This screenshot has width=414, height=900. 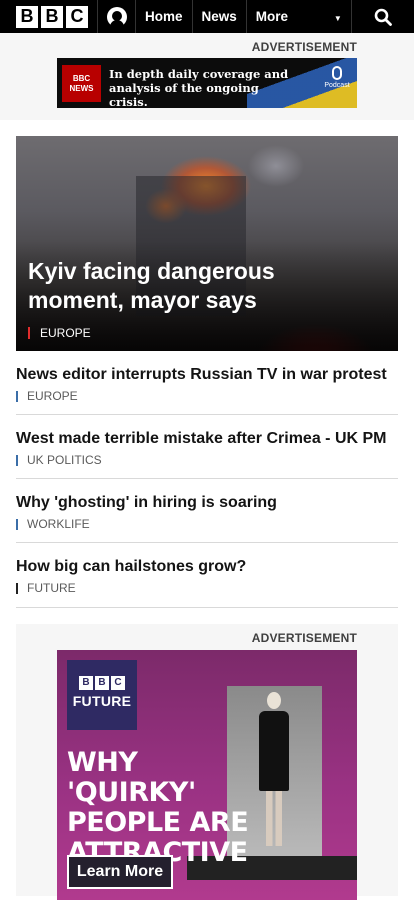 I want to click on logo-letter-b2: B, so click(x=52, y=16).